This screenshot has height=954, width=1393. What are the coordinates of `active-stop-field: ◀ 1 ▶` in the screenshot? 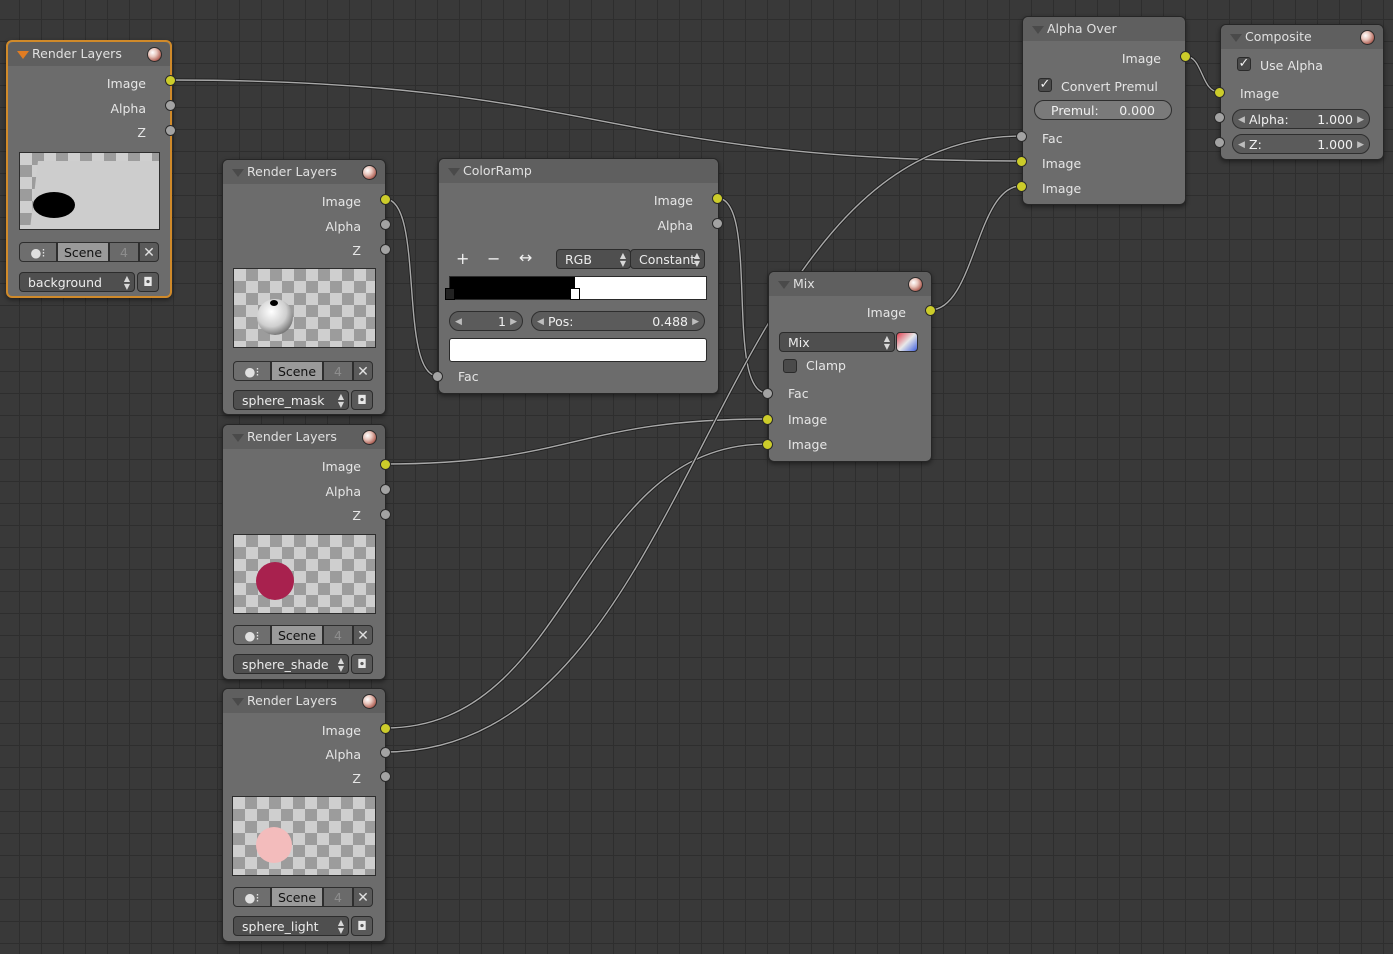 It's located at (486, 321).